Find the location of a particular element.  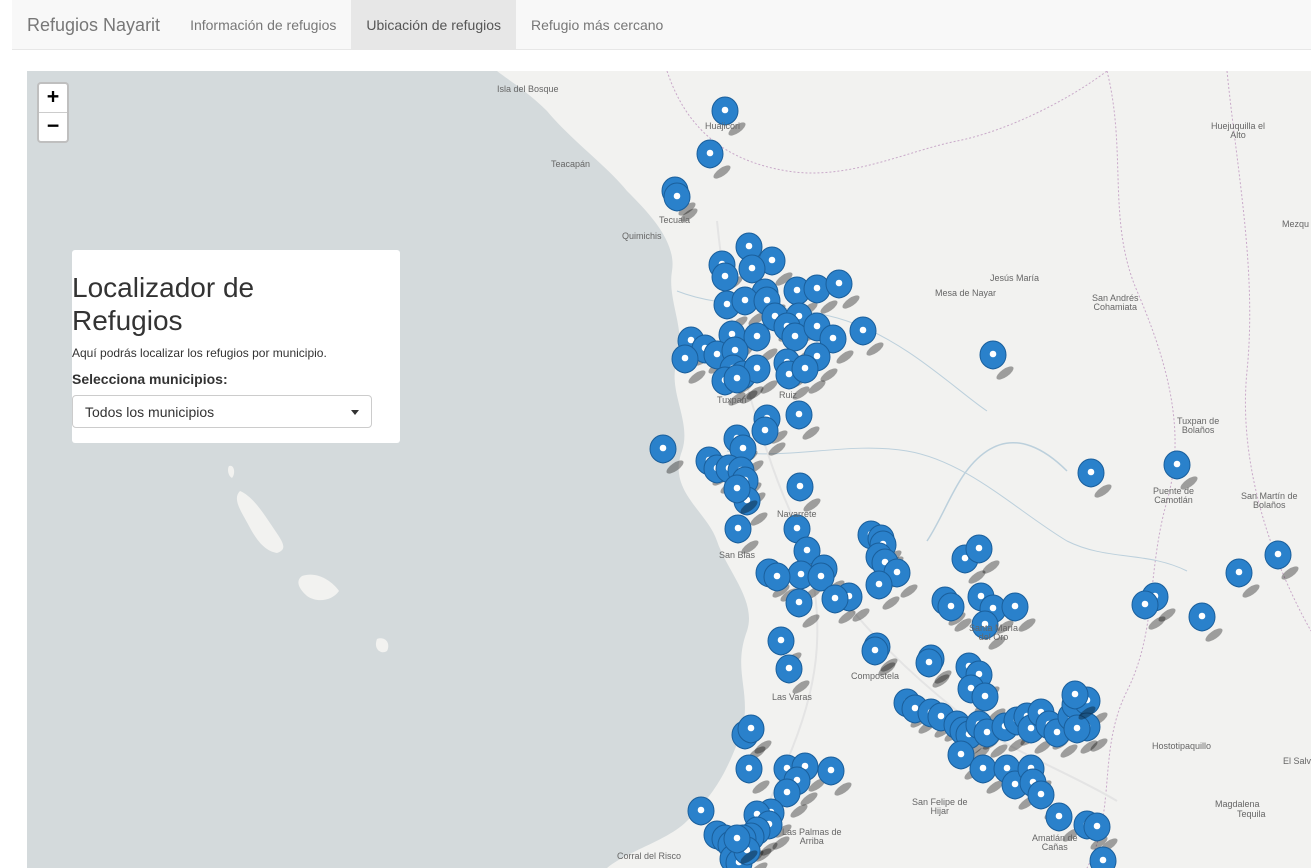

place-label: Magdalena is located at coordinates (1237, 804).